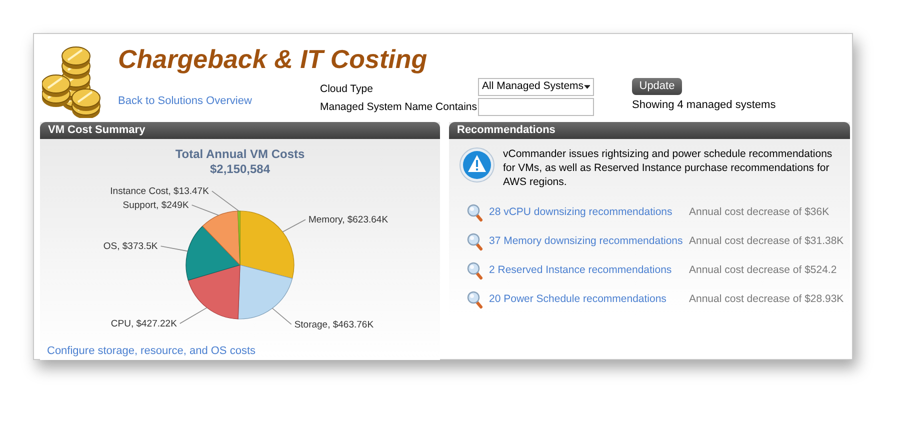 This screenshot has height=428, width=920. What do you see at coordinates (586, 242) in the screenshot?
I see `recommendation-link: 37 Memory downsizing recommendations` at bounding box center [586, 242].